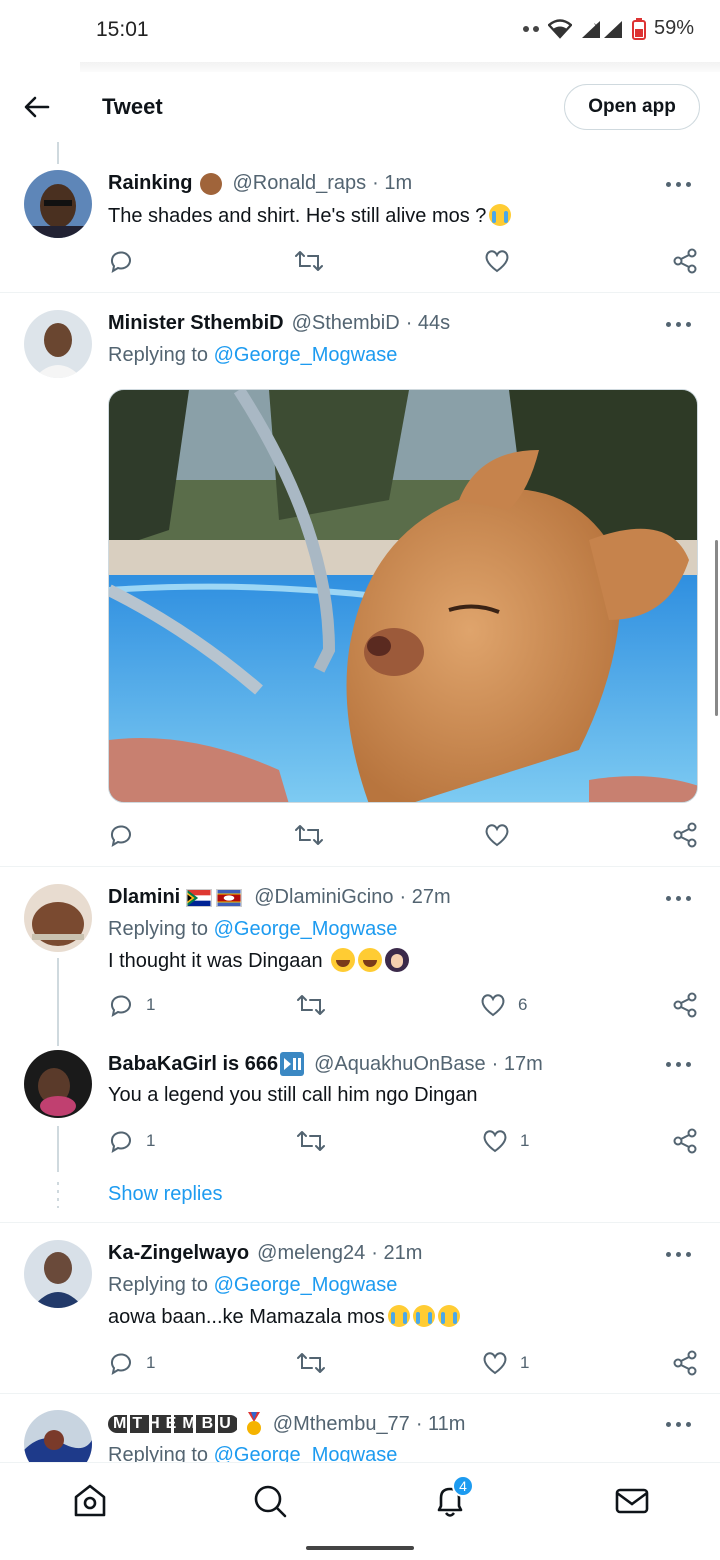  Describe the element at coordinates (517, 1063) in the screenshot. I see `tweet-time: · 17m` at that location.